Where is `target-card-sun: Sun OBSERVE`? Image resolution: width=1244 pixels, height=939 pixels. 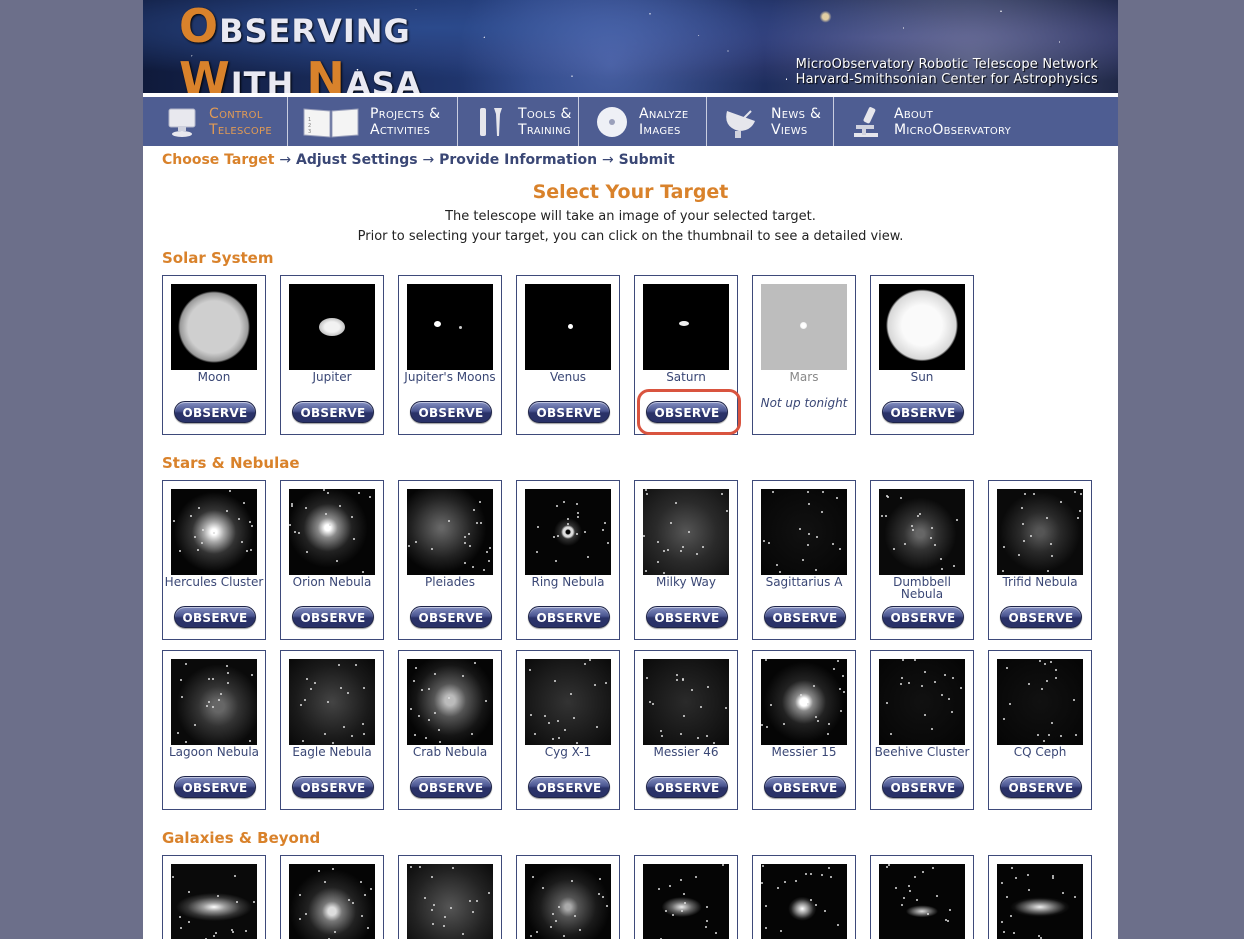 target-card-sun: Sun OBSERVE is located at coordinates (922, 355).